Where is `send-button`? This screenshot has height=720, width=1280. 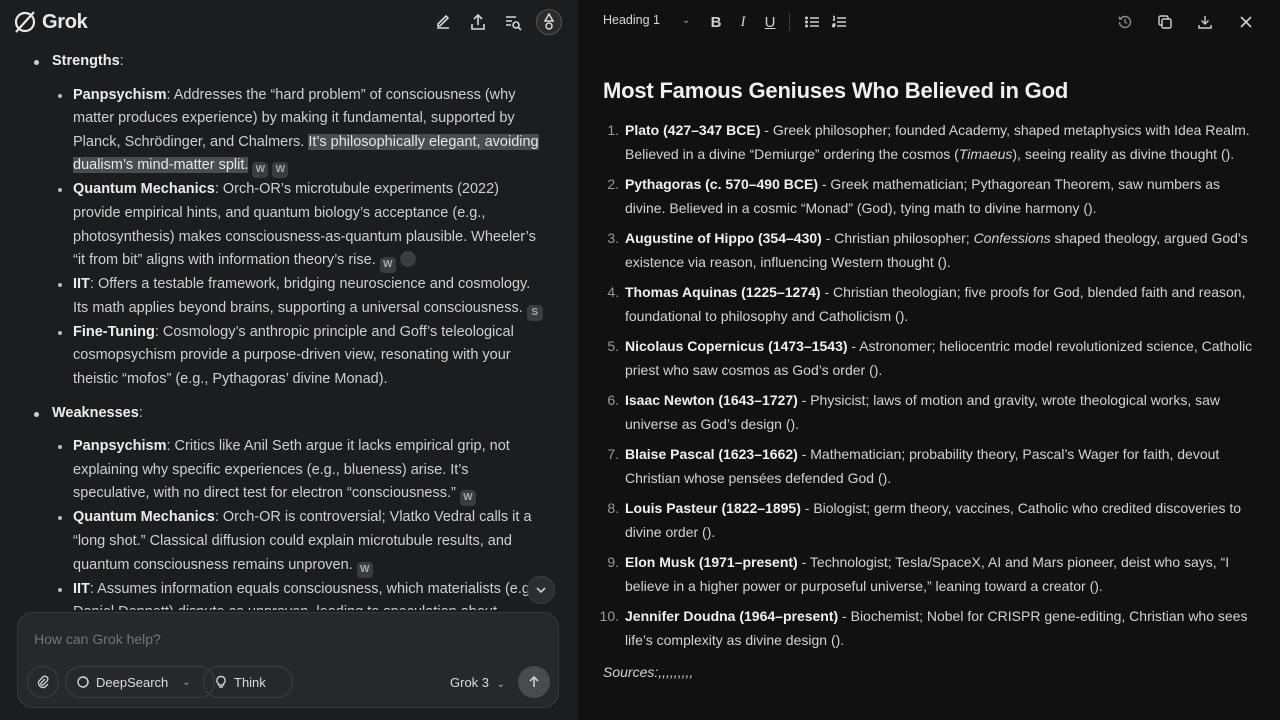 send-button is located at coordinates (534, 682).